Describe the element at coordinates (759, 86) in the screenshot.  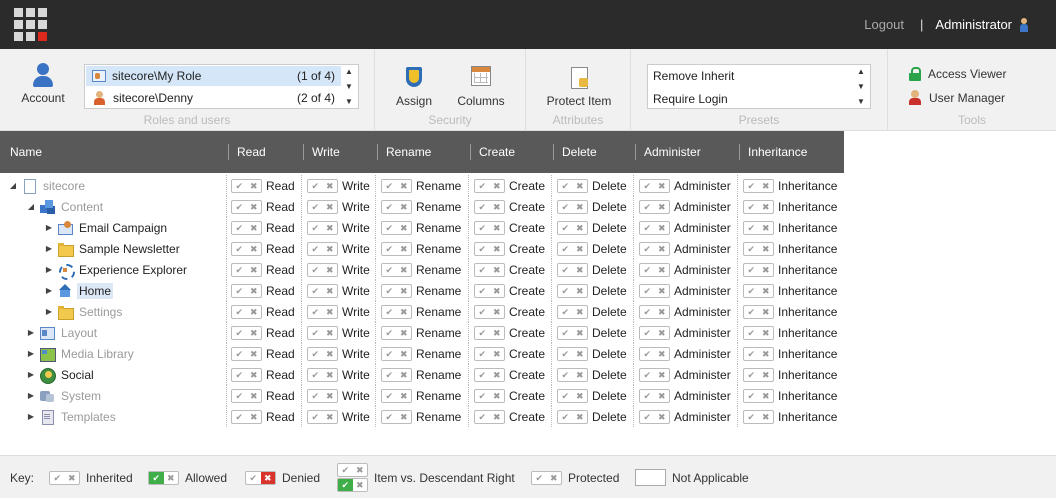
I see `presets-list: Remove Inherit Require Login ▲ ▼ ▼` at that location.